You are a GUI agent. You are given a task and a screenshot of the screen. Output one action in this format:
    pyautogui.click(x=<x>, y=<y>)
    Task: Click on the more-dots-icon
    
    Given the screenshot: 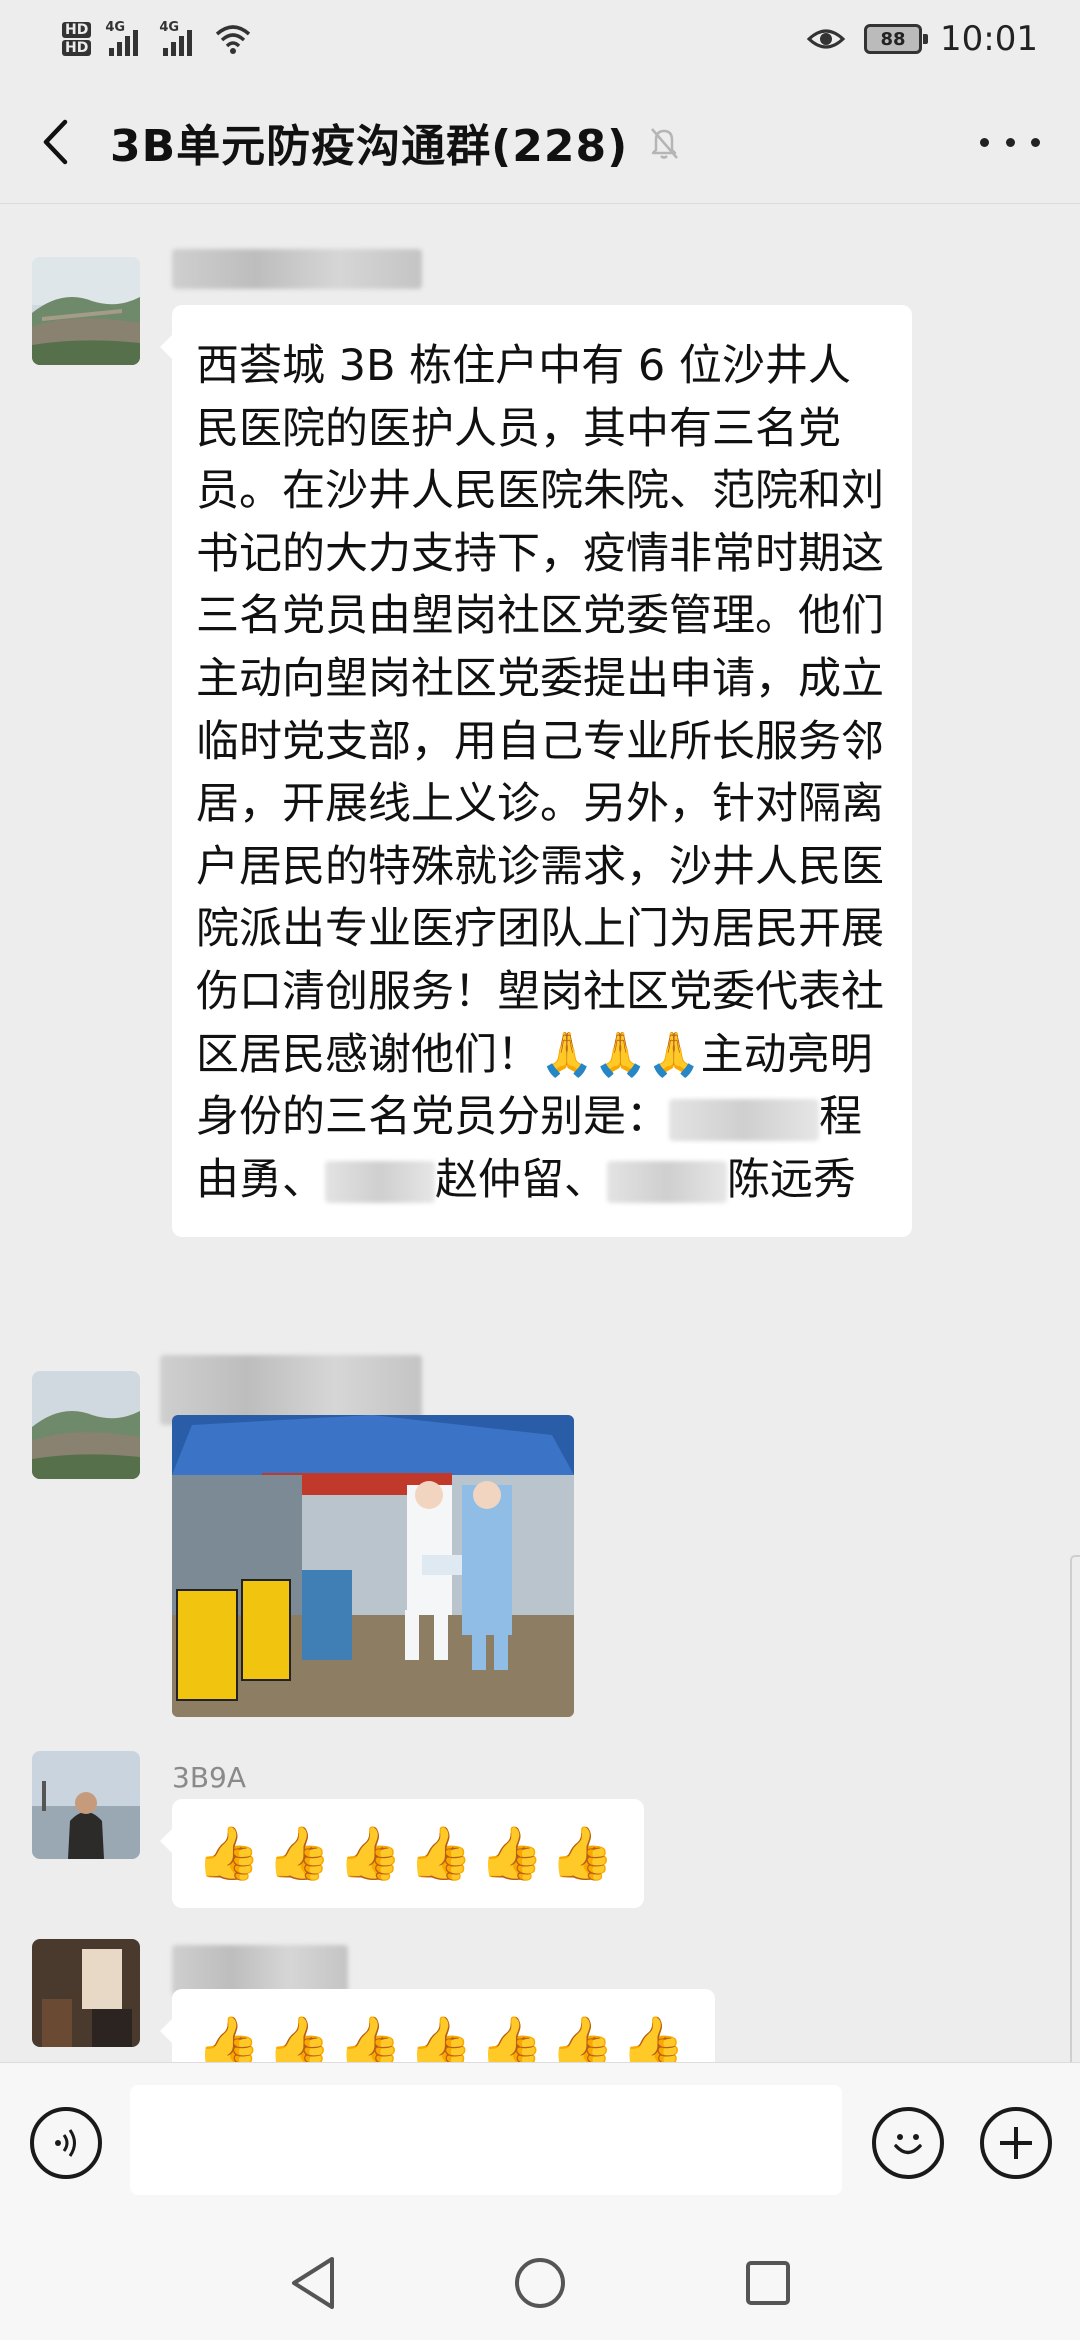 What is the action you would take?
    pyautogui.click(x=984, y=142)
    